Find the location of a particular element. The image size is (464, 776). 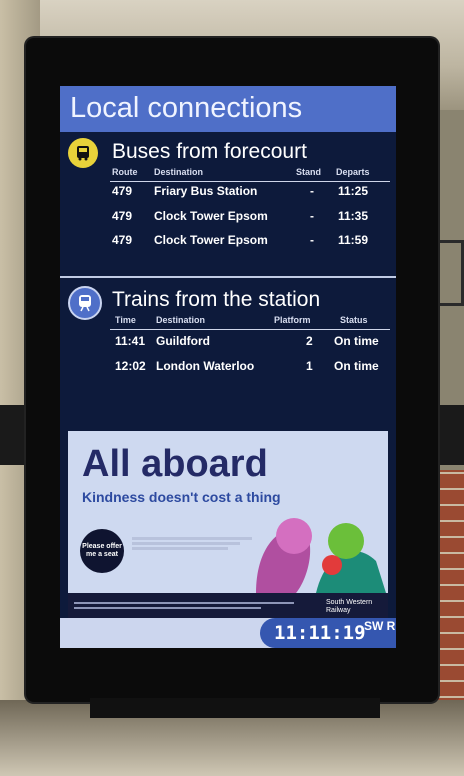

clock-bar: 11:11:19 SW R is located at coordinates (228, 633).